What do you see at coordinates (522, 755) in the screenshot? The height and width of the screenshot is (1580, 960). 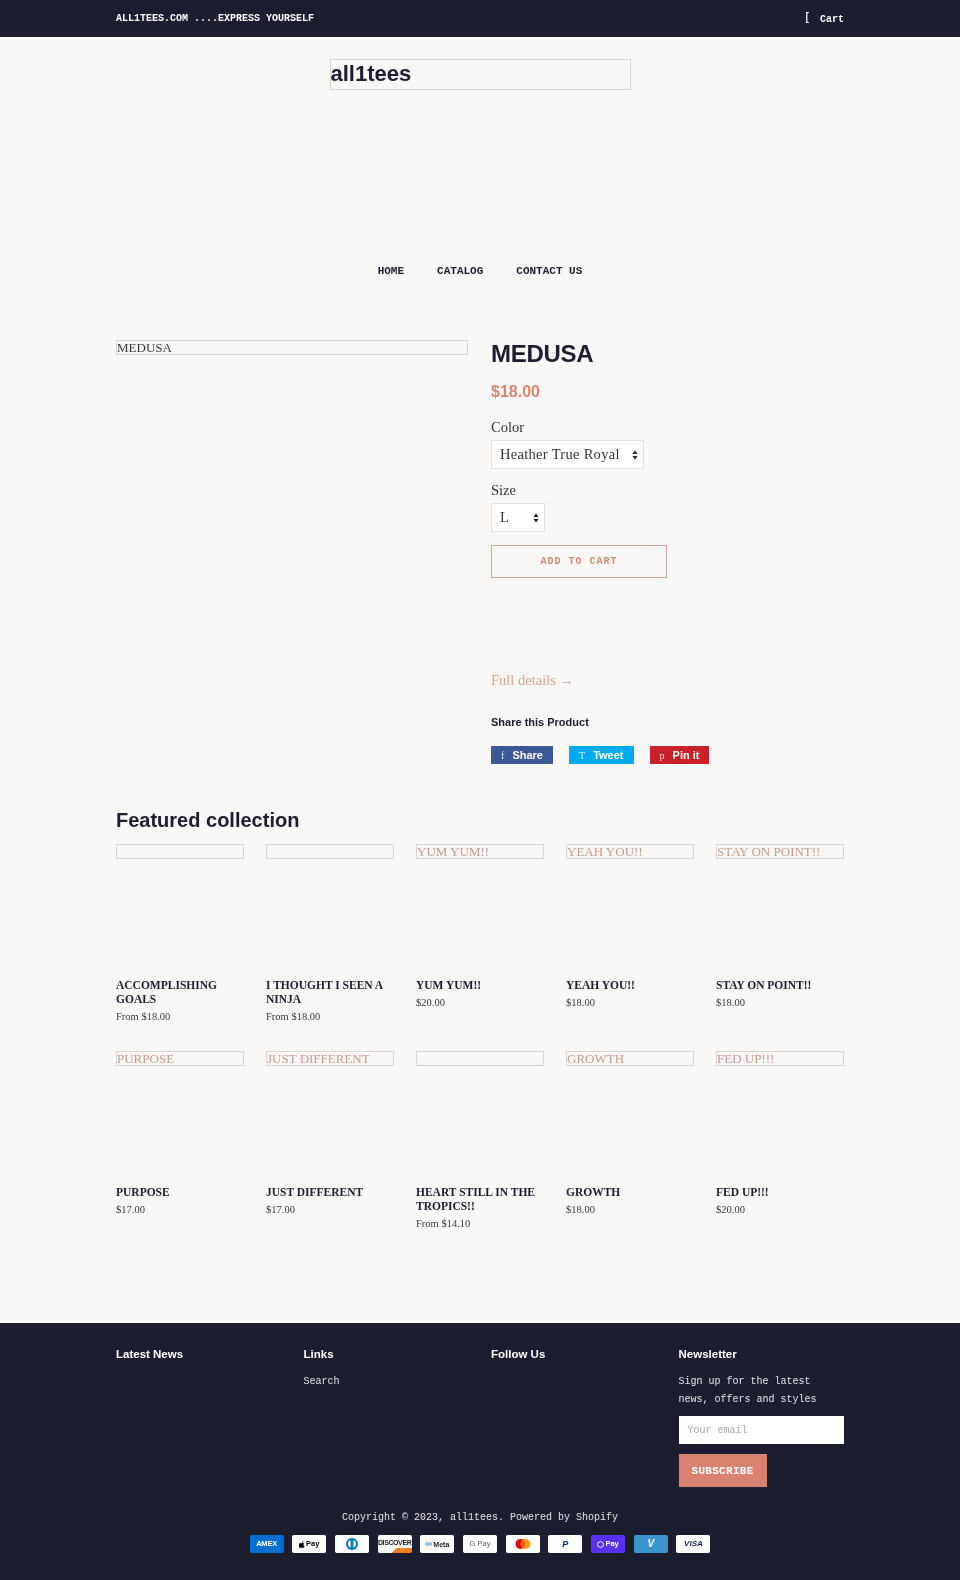 I see `facebook-share-button: f Share` at bounding box center [522, 755].